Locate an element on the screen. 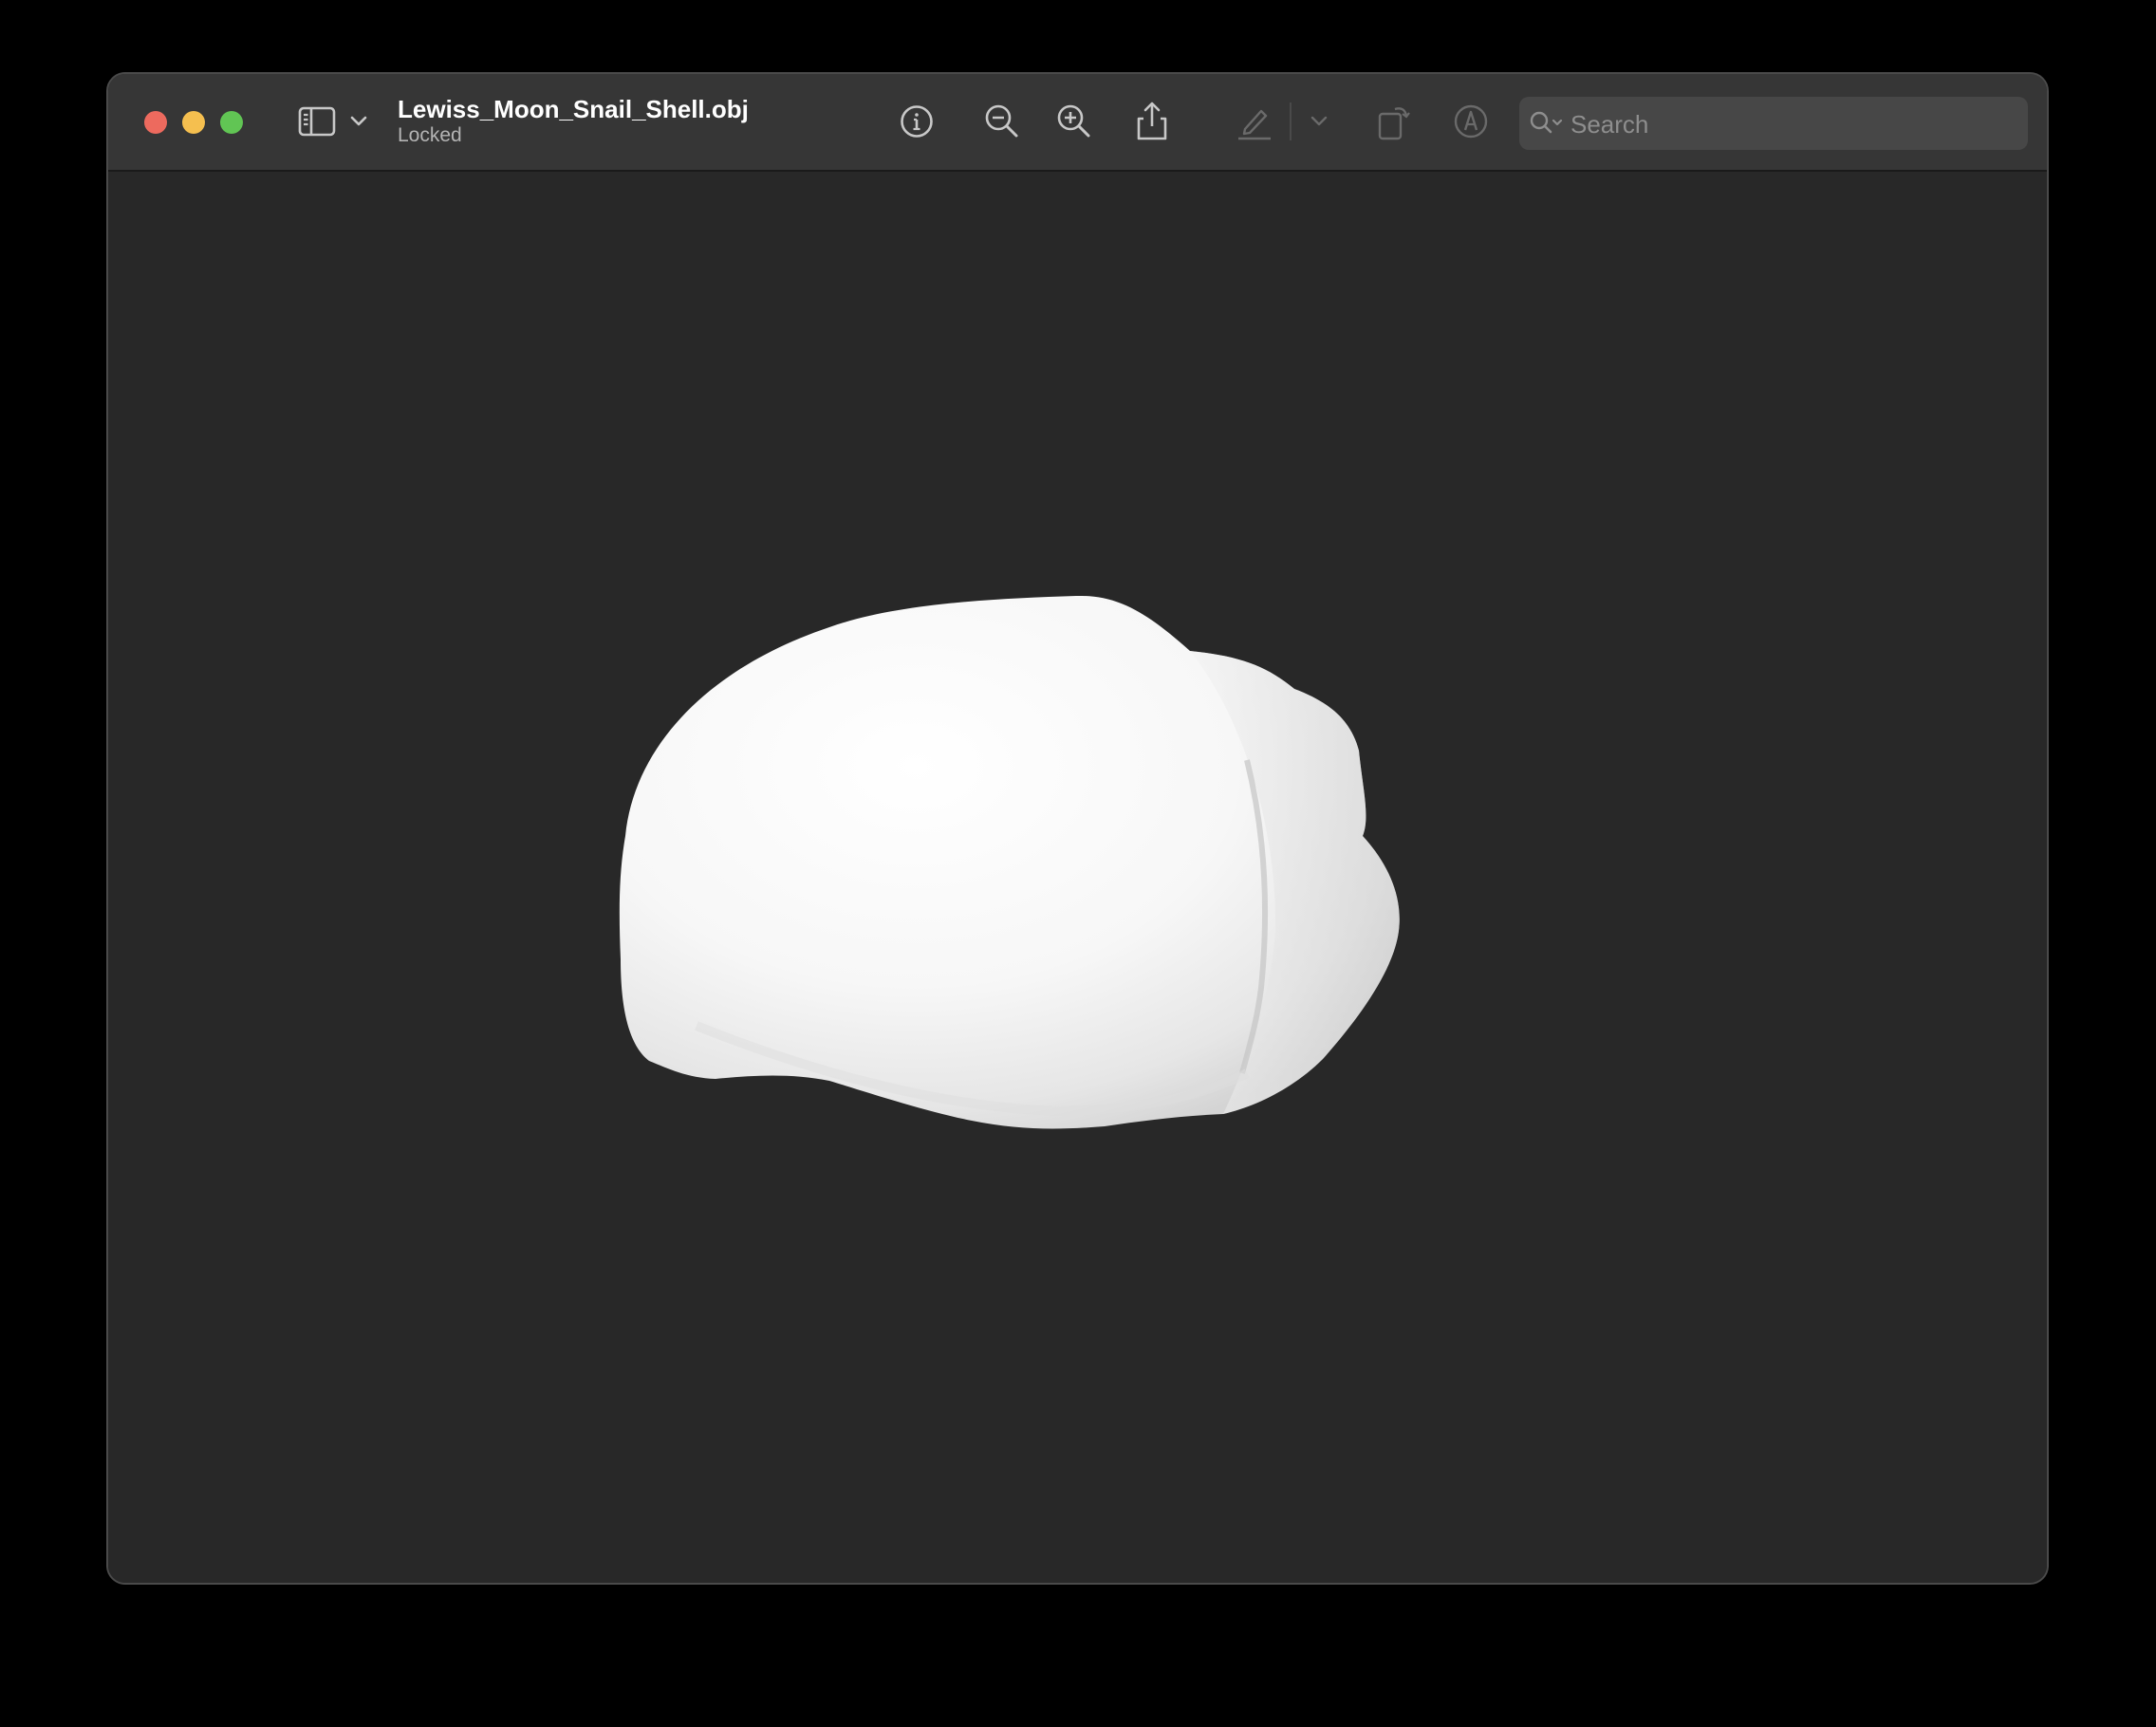 This screenshot has width=2156, height=1727. zoom-out-button is located at coordinates (1002, 122).